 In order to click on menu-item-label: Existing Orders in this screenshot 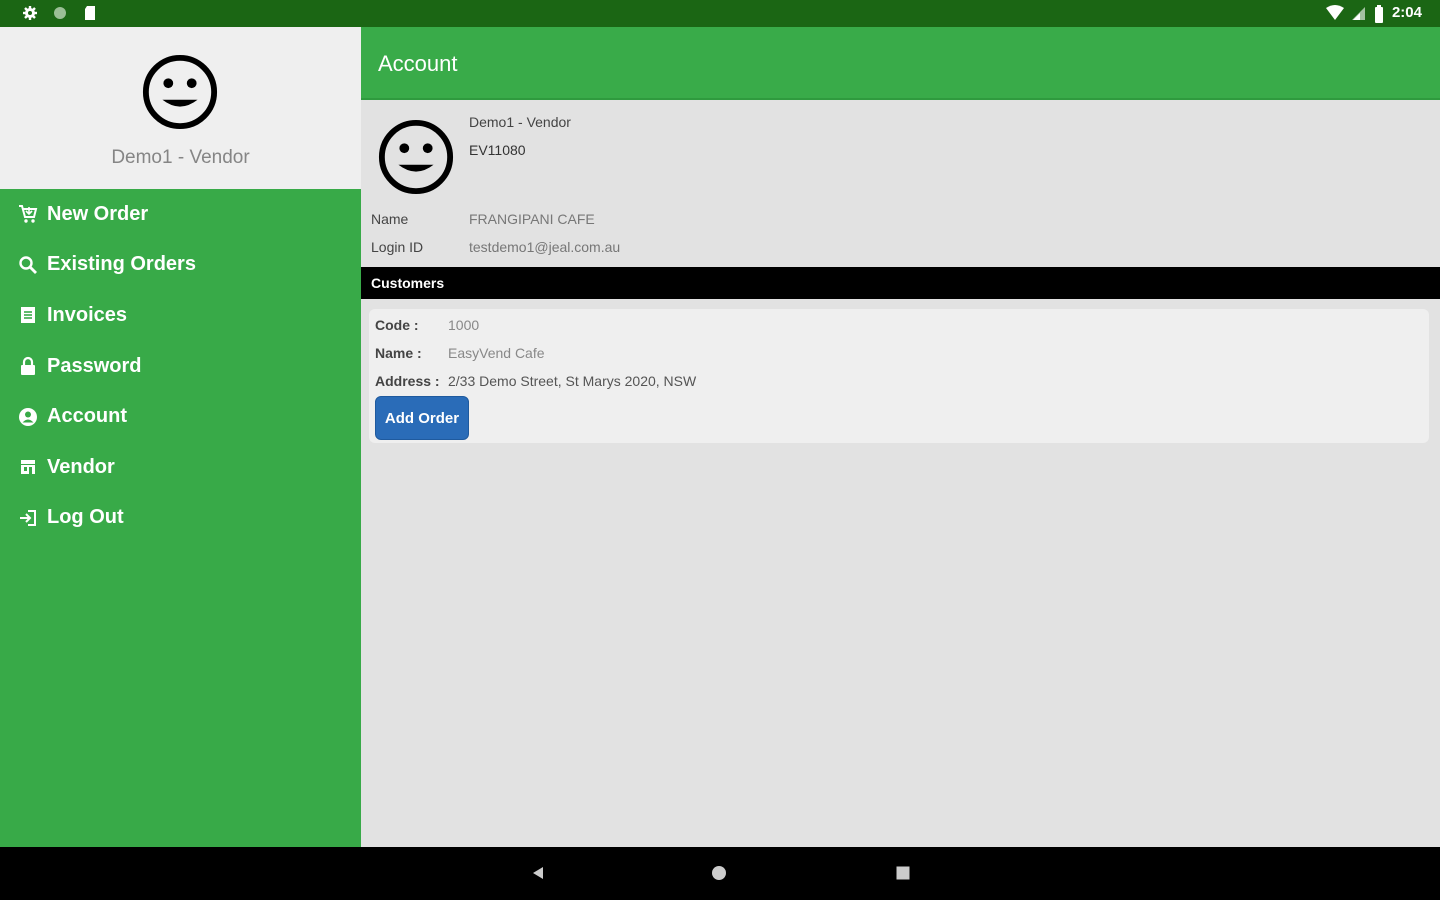, I will do `click(121, 264)`.